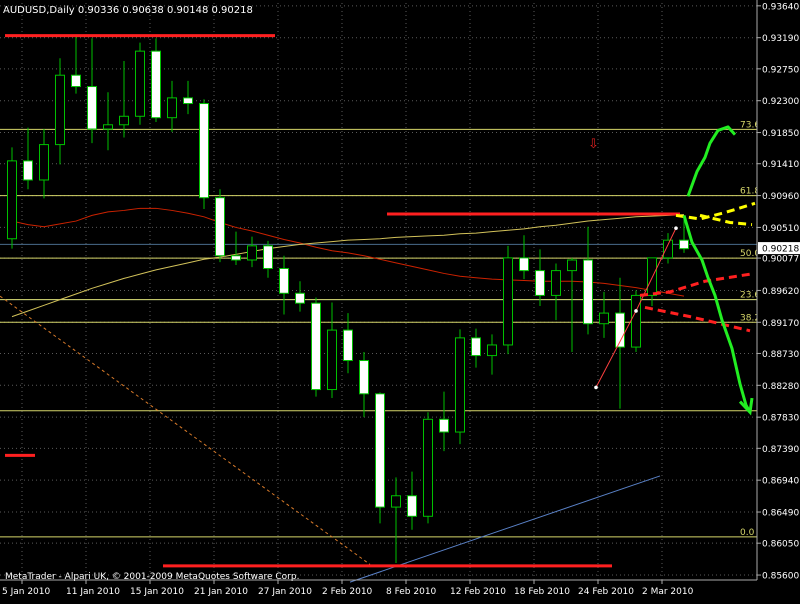 This screenshot has width=800, height=604. I want to click on x-tick-label: 2 Feb 2010, so click(347, 592).